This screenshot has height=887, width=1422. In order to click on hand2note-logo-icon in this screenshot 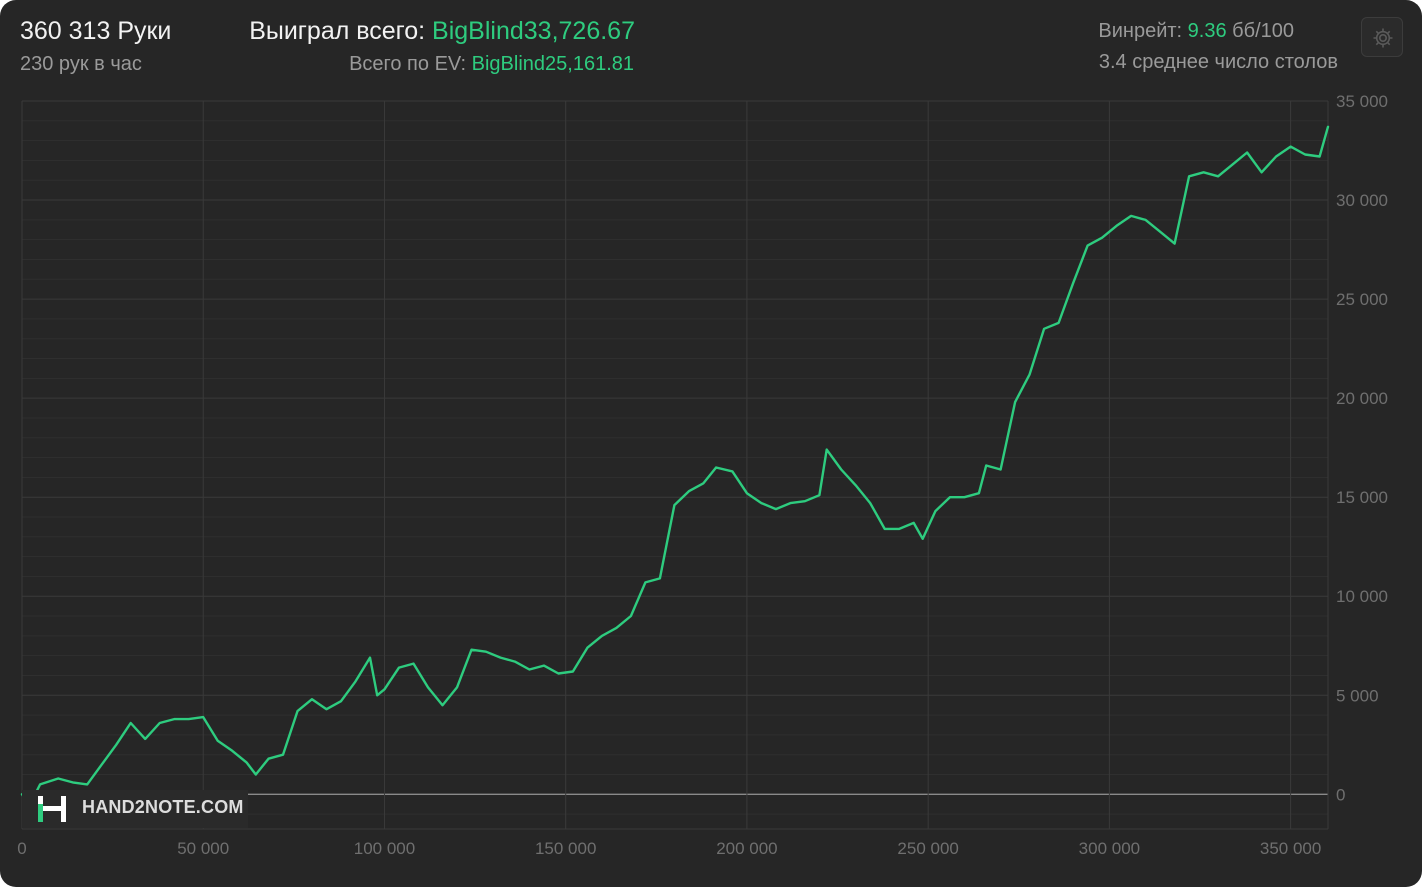, I will do `click(52, 809)`.